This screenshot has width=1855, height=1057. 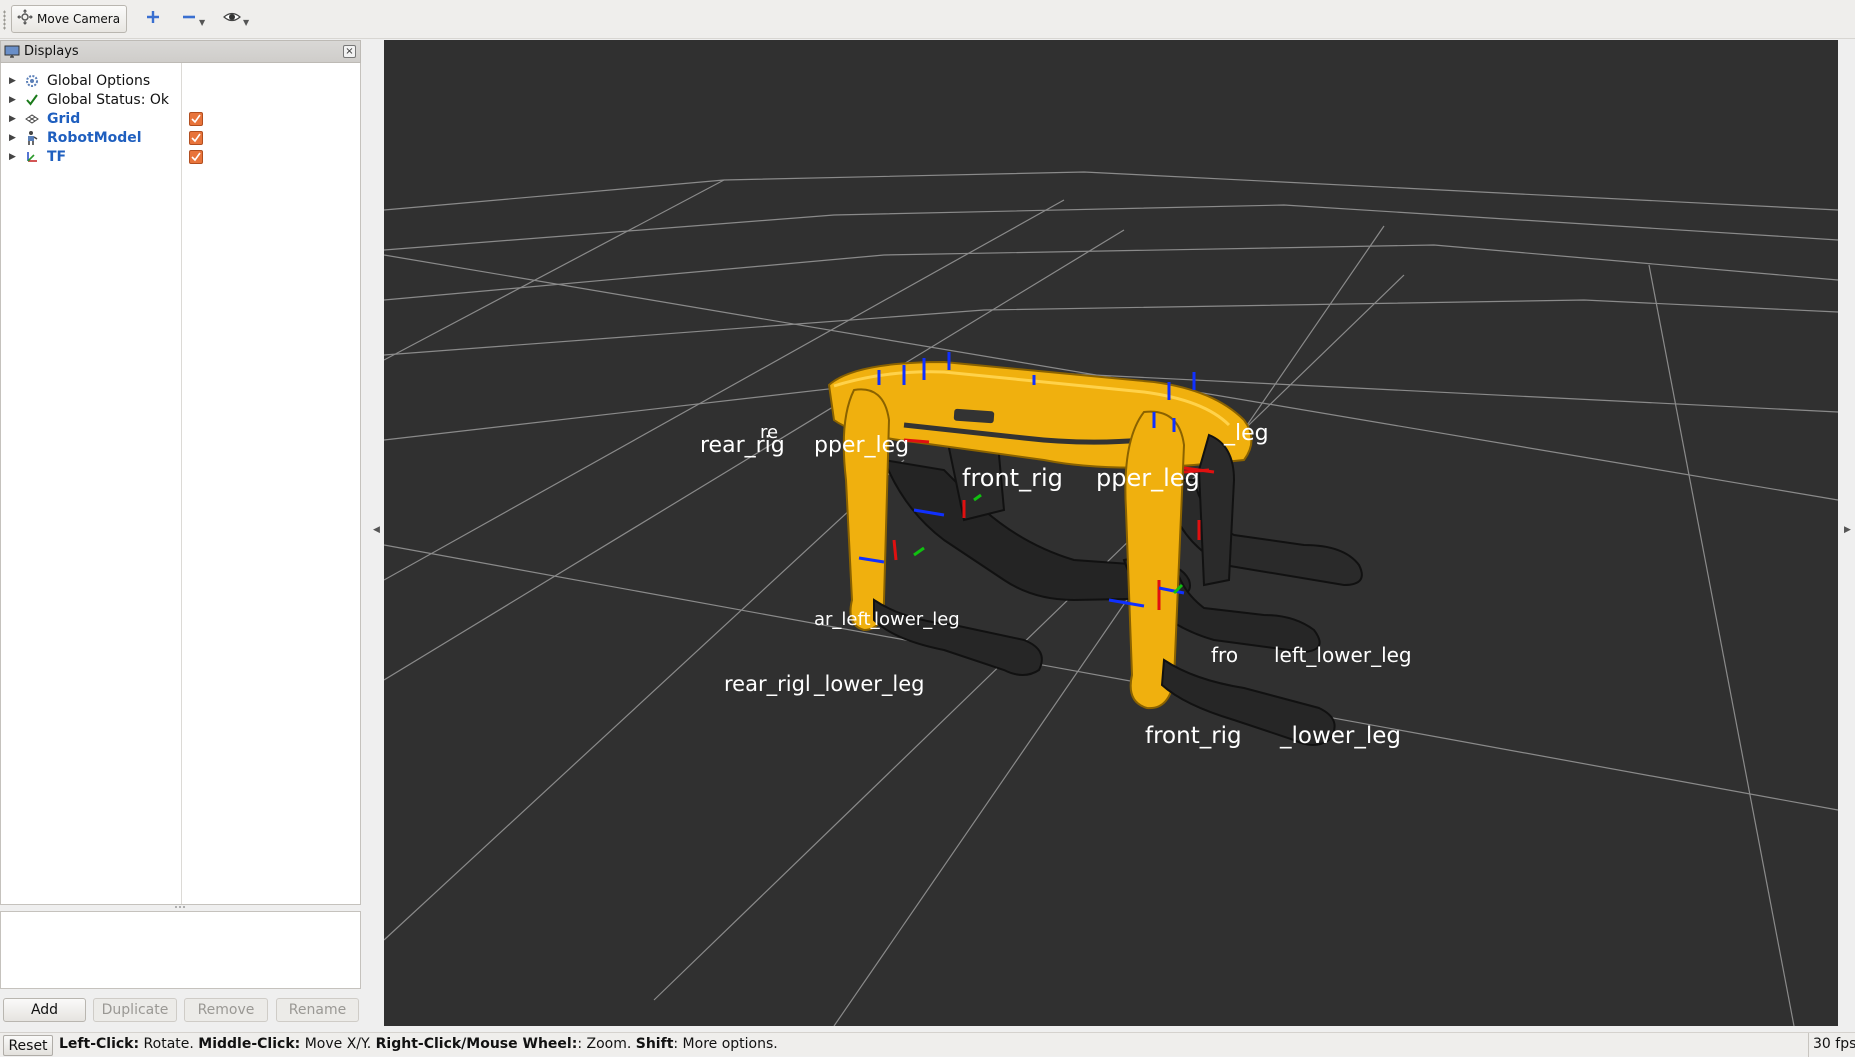 What do you see at coordinates (317, 1010) in the screenshot?
I see `rename-button: Rename` at bounding box center [317, 1010].